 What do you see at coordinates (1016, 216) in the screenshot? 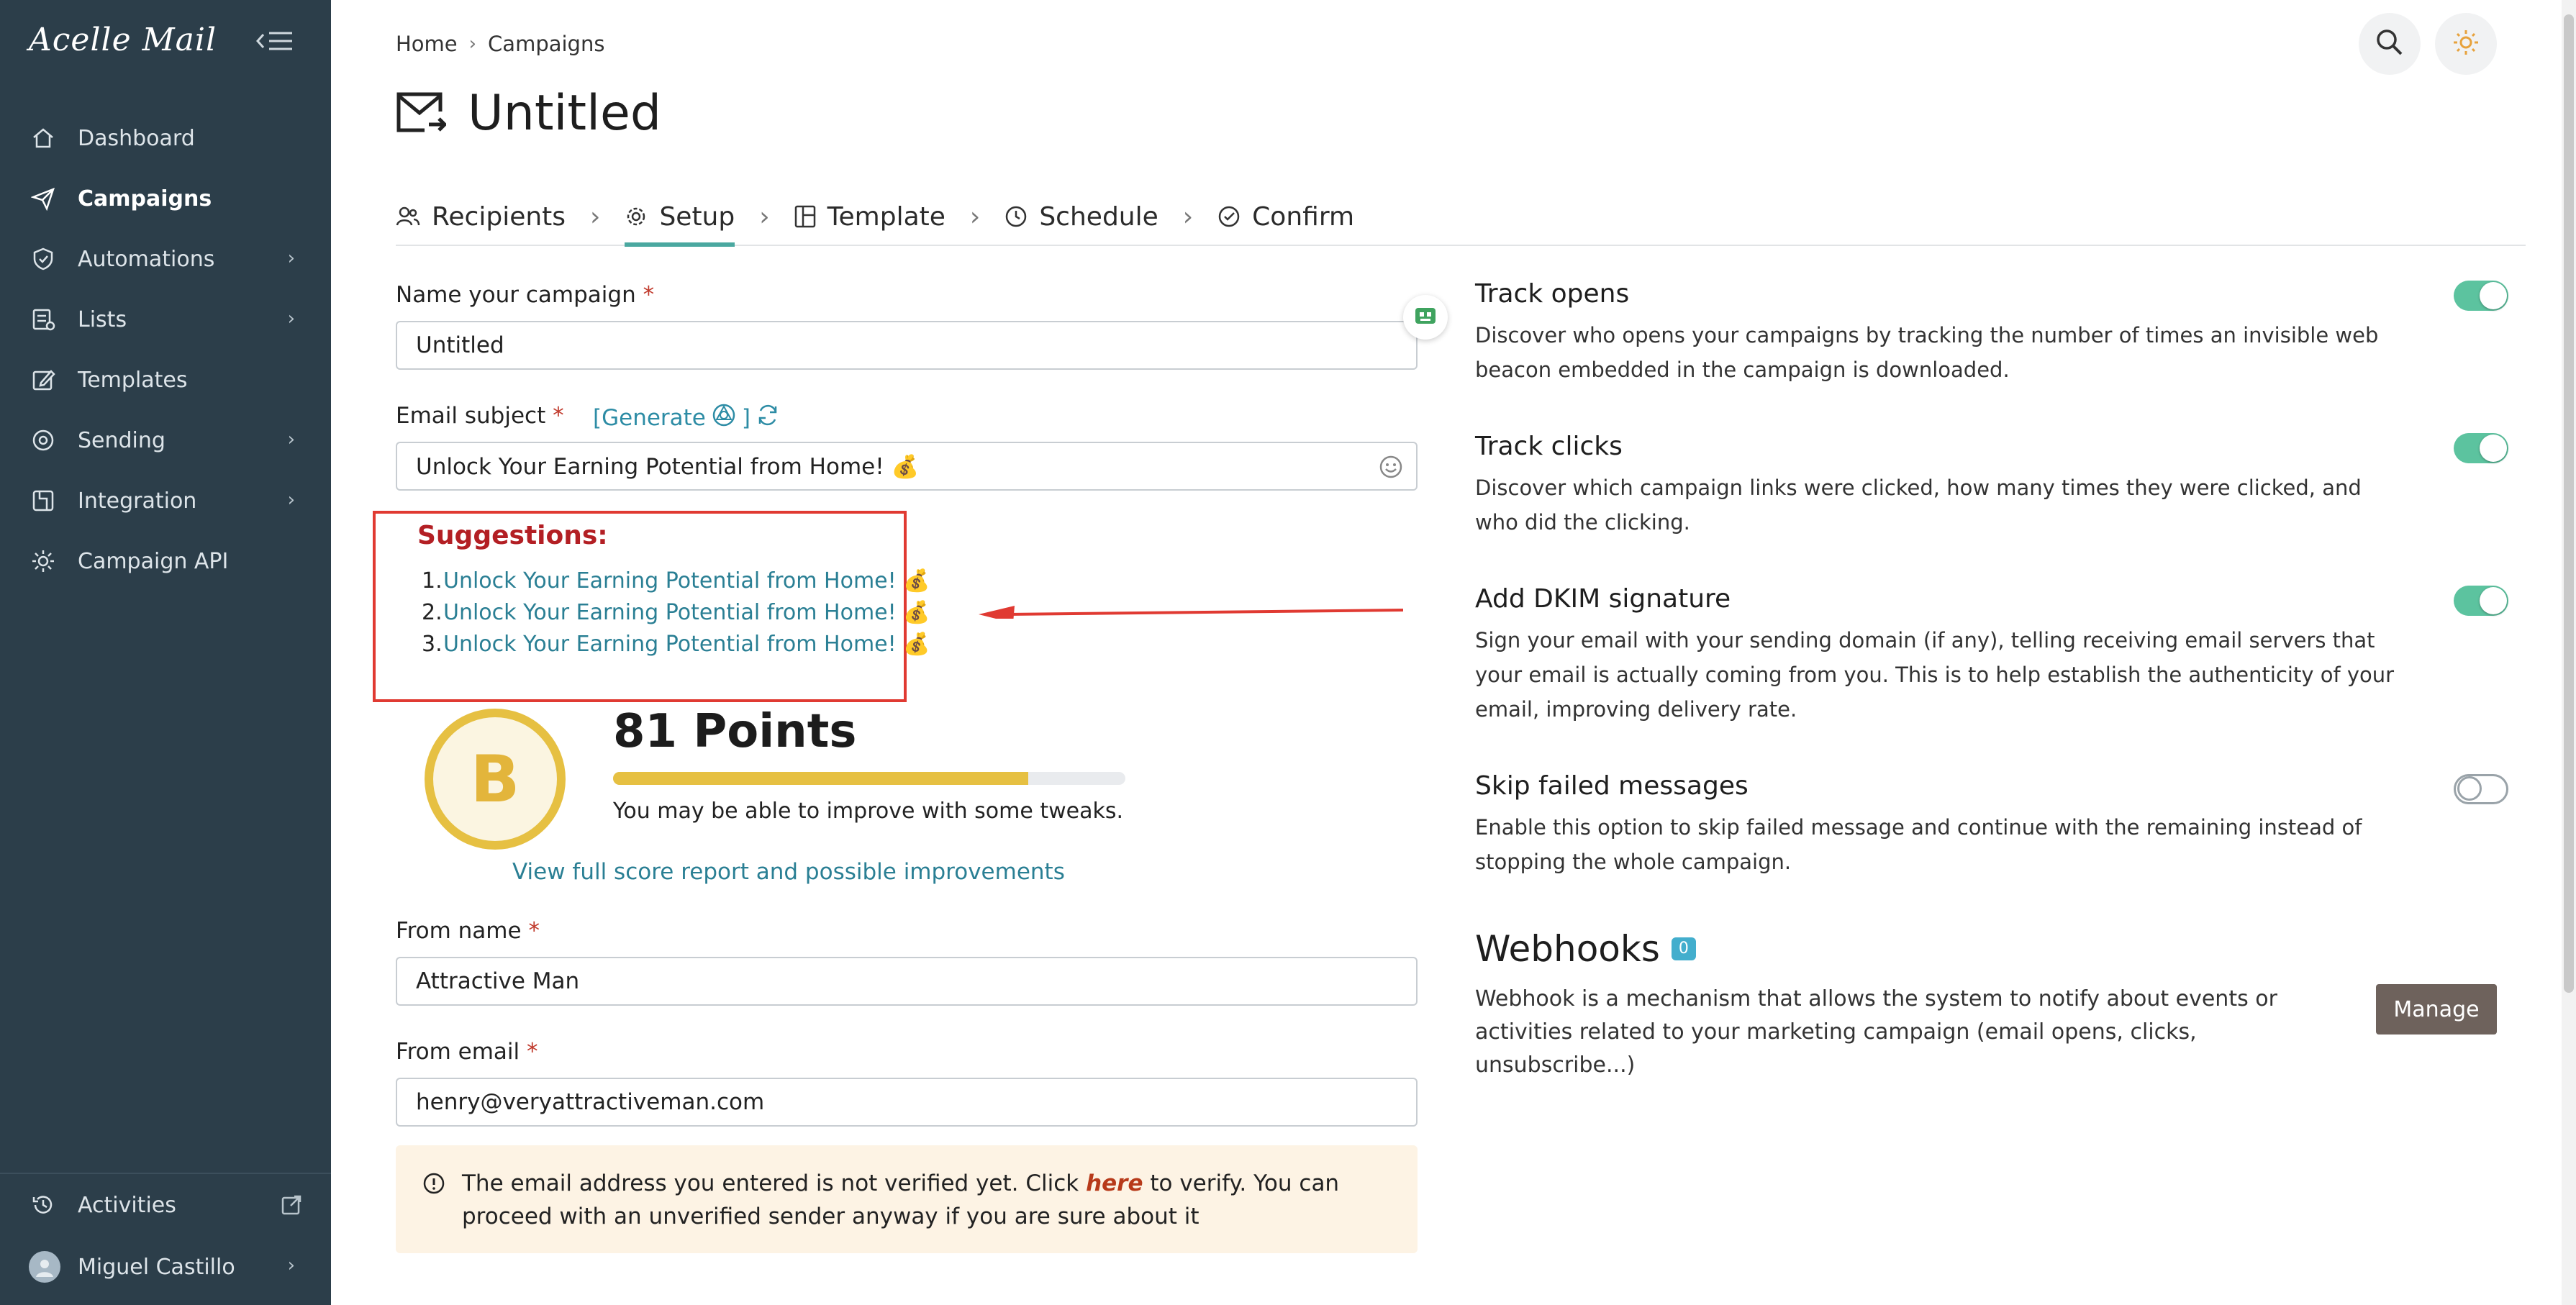
I see `clock-icon` at bounding box center [1016, 216].